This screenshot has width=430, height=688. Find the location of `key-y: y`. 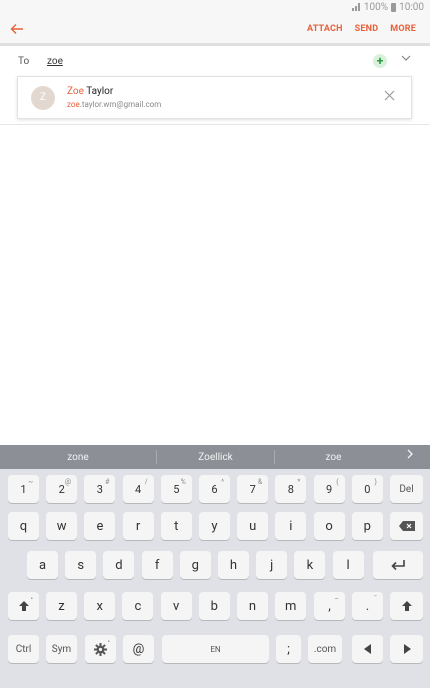

key-y: y is located at coordinates (214, 526).